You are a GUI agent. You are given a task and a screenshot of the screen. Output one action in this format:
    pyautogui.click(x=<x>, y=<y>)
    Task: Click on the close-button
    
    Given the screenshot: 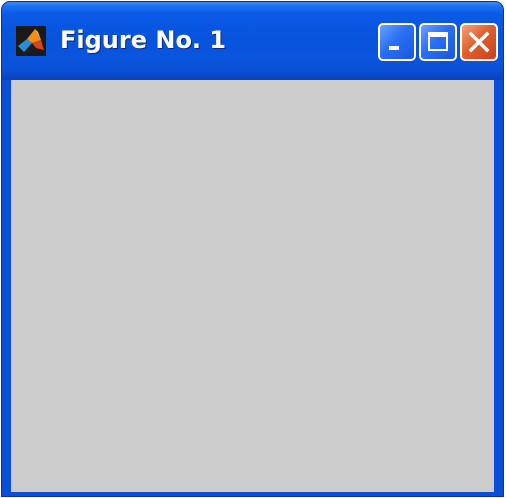 What is the action you would take?
    pyautogui.click(x=479, y=42)
    